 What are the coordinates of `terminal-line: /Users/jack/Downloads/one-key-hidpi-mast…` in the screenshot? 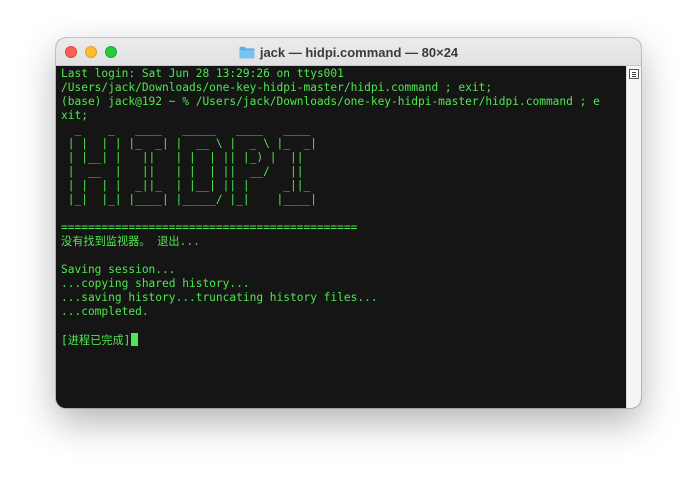 It's located at (277, 87).